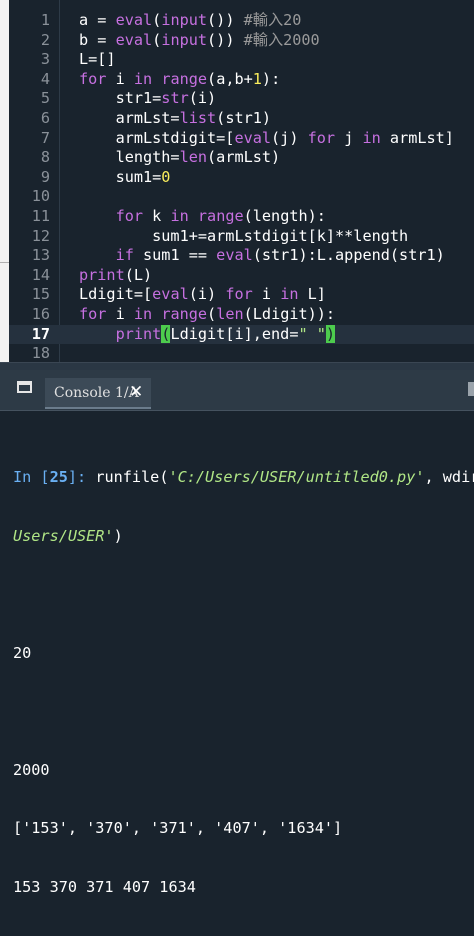  Describe the element at coordinates (29, 41) in the screenshot. I see `line-number: 2` at that location.